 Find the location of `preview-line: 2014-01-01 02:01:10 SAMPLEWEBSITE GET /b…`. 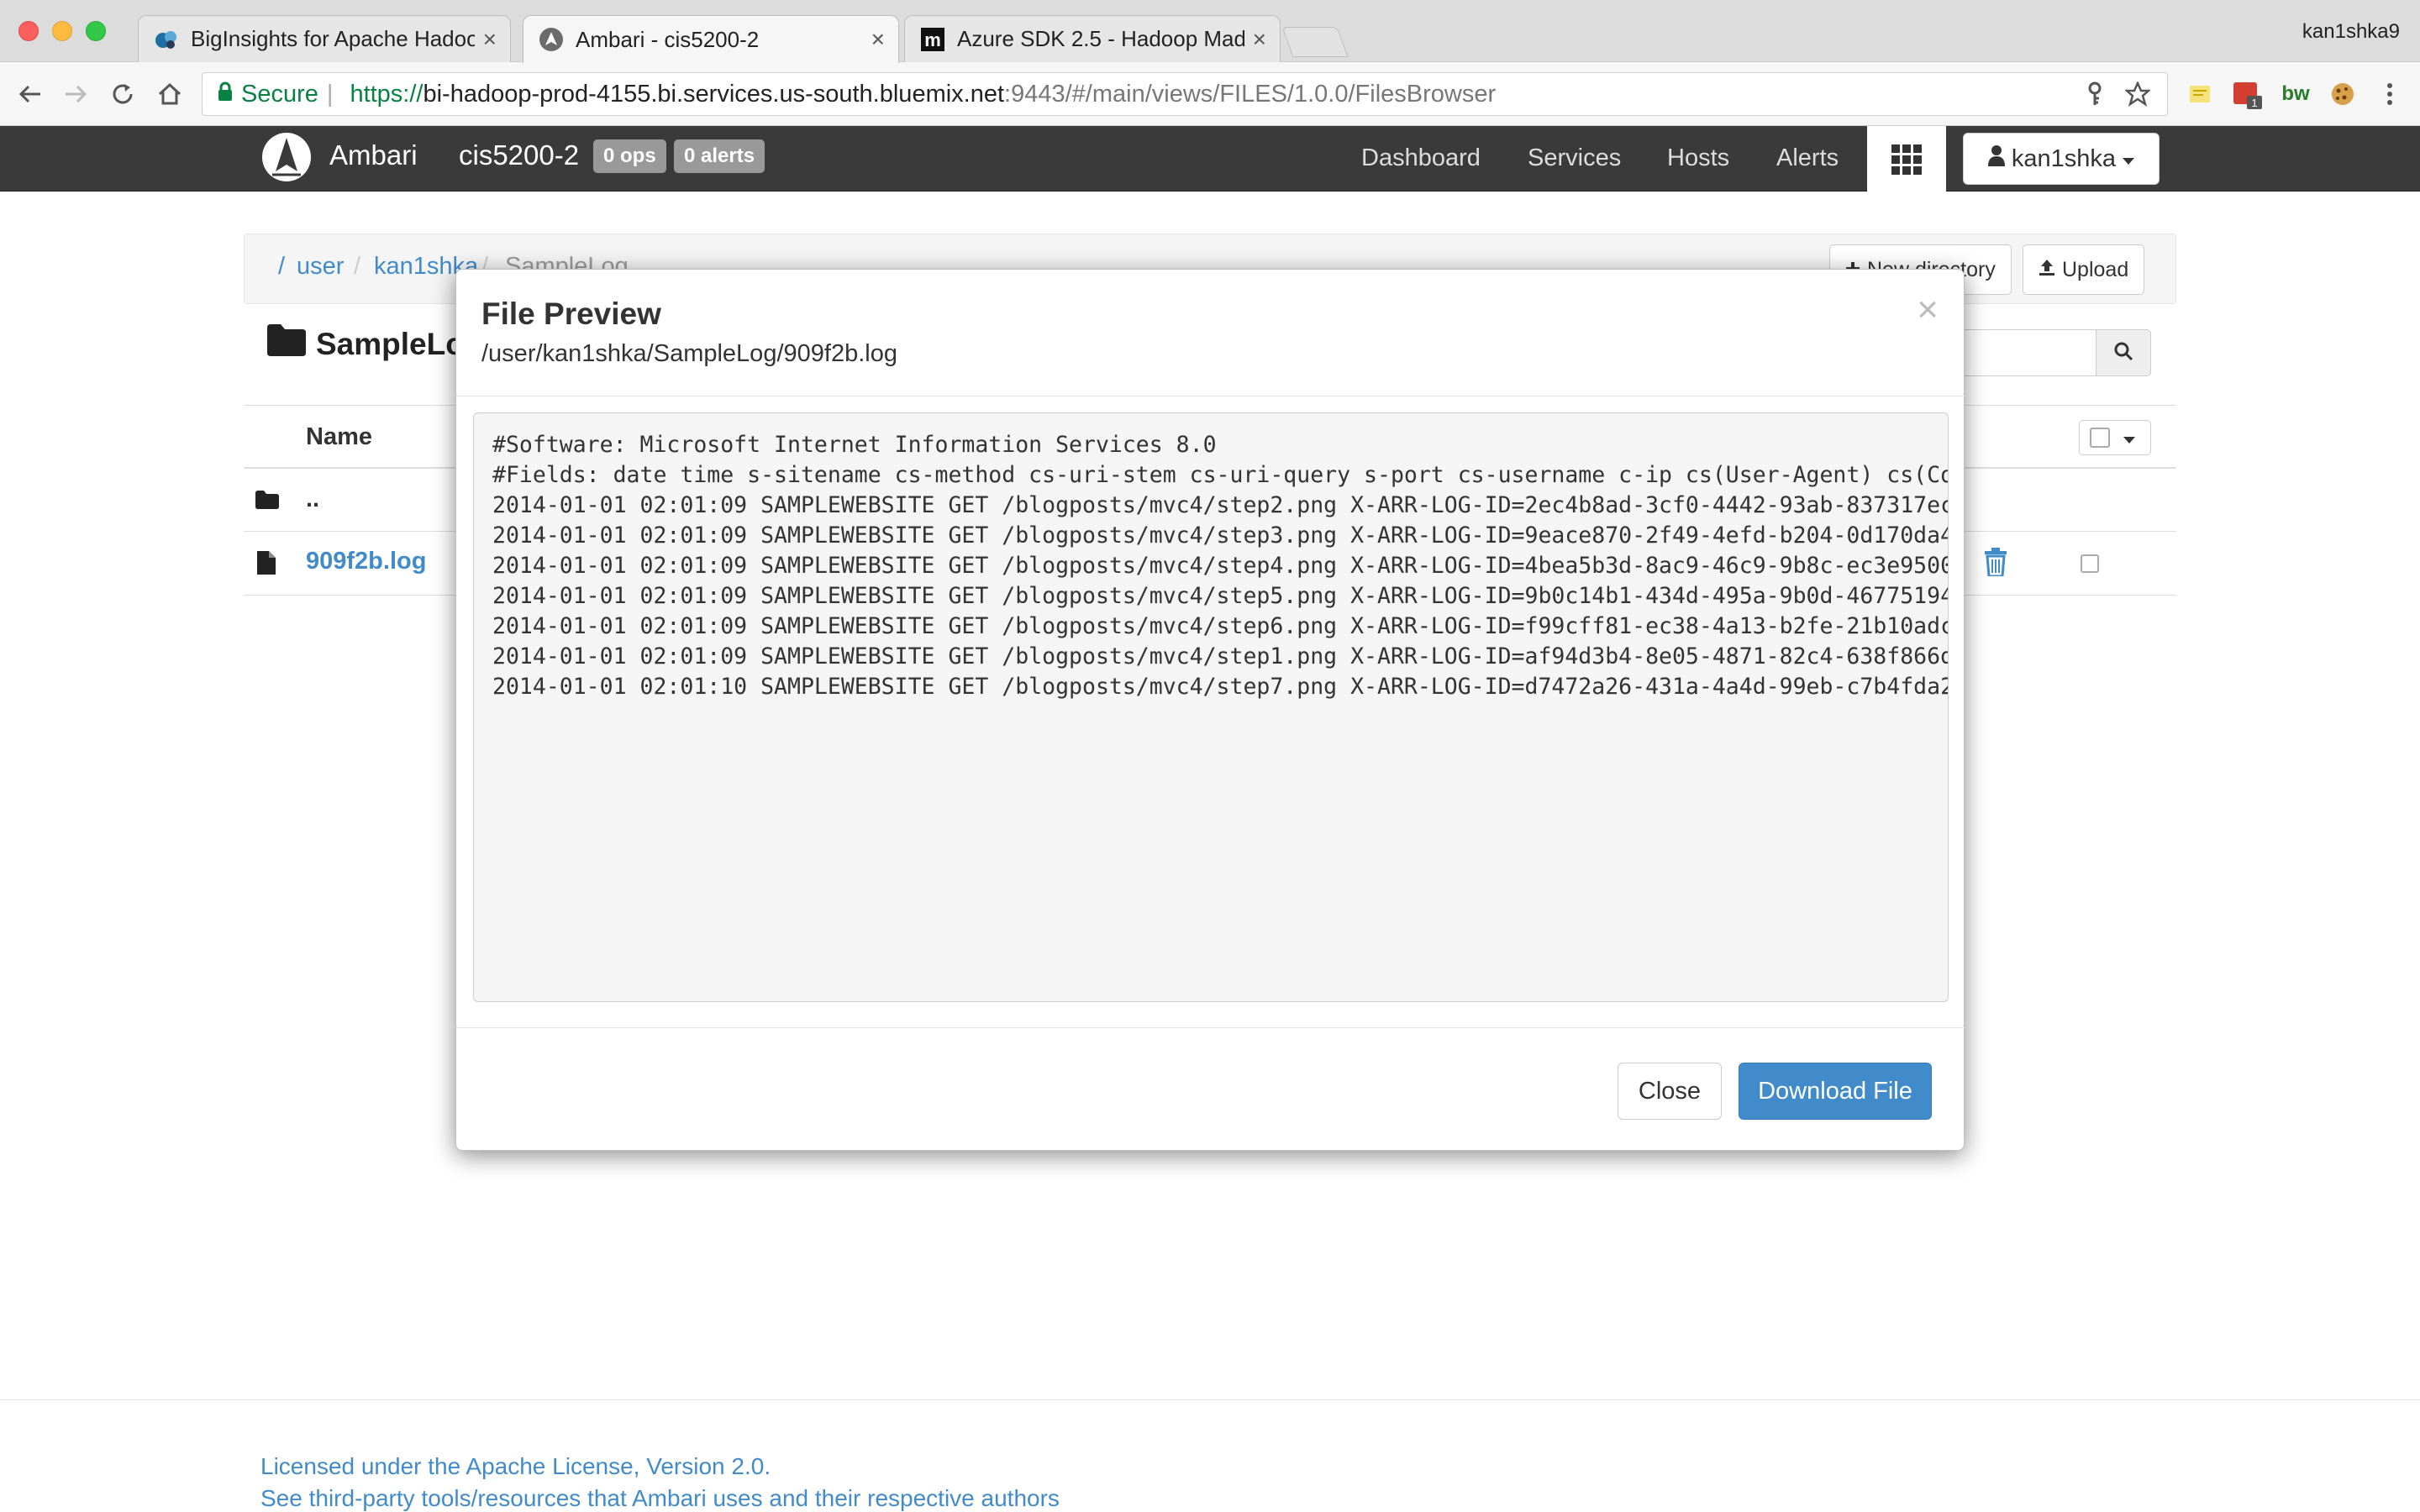

preview-line: 2014-01-01 02:01:10 SAMPLEWEBSITE GET /b… is located at coordinates (1221, 687).